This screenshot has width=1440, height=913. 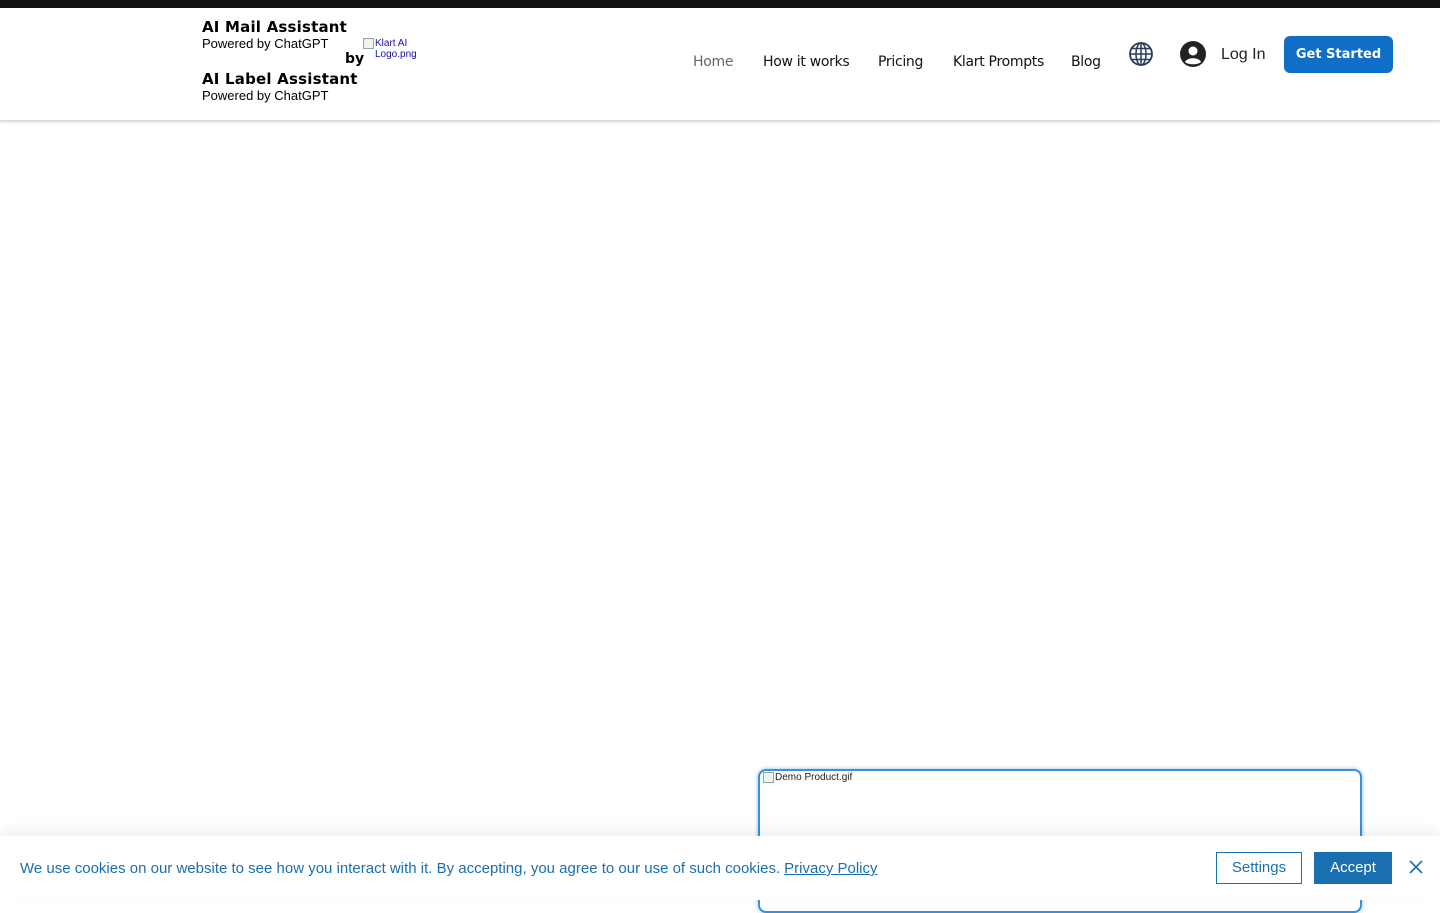 I want to click on globe-icon, so click(x=1141, y=54).